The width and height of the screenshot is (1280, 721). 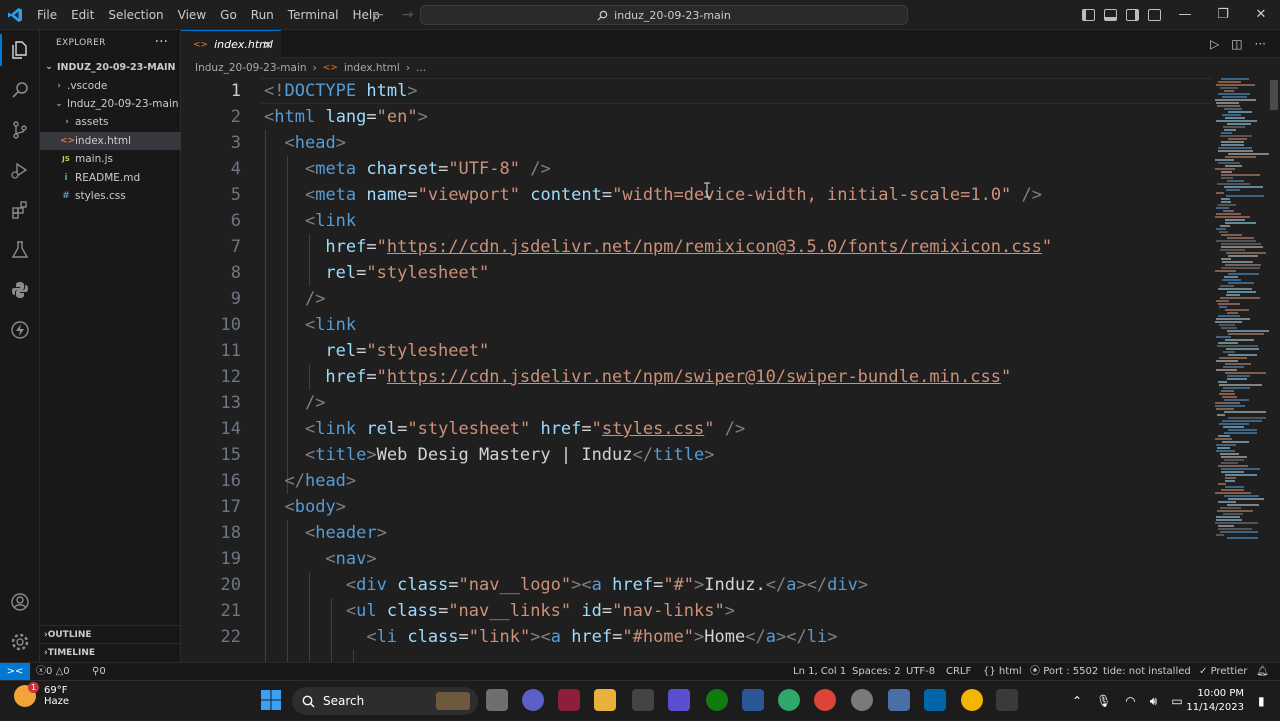 What do you see at coordinates (110, 196) in the screenshot?
I see `tree-item-styles-css: # styles.css` at bounding box center [110, 196].